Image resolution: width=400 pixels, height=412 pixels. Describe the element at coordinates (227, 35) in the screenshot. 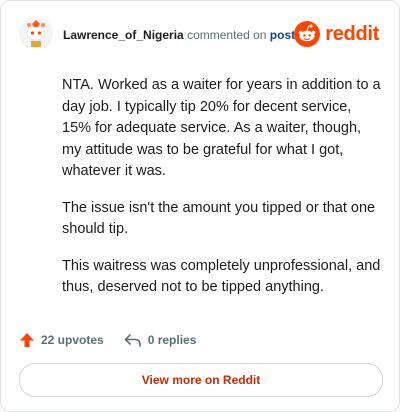

I see `commented-on-text: commented on` at that location.